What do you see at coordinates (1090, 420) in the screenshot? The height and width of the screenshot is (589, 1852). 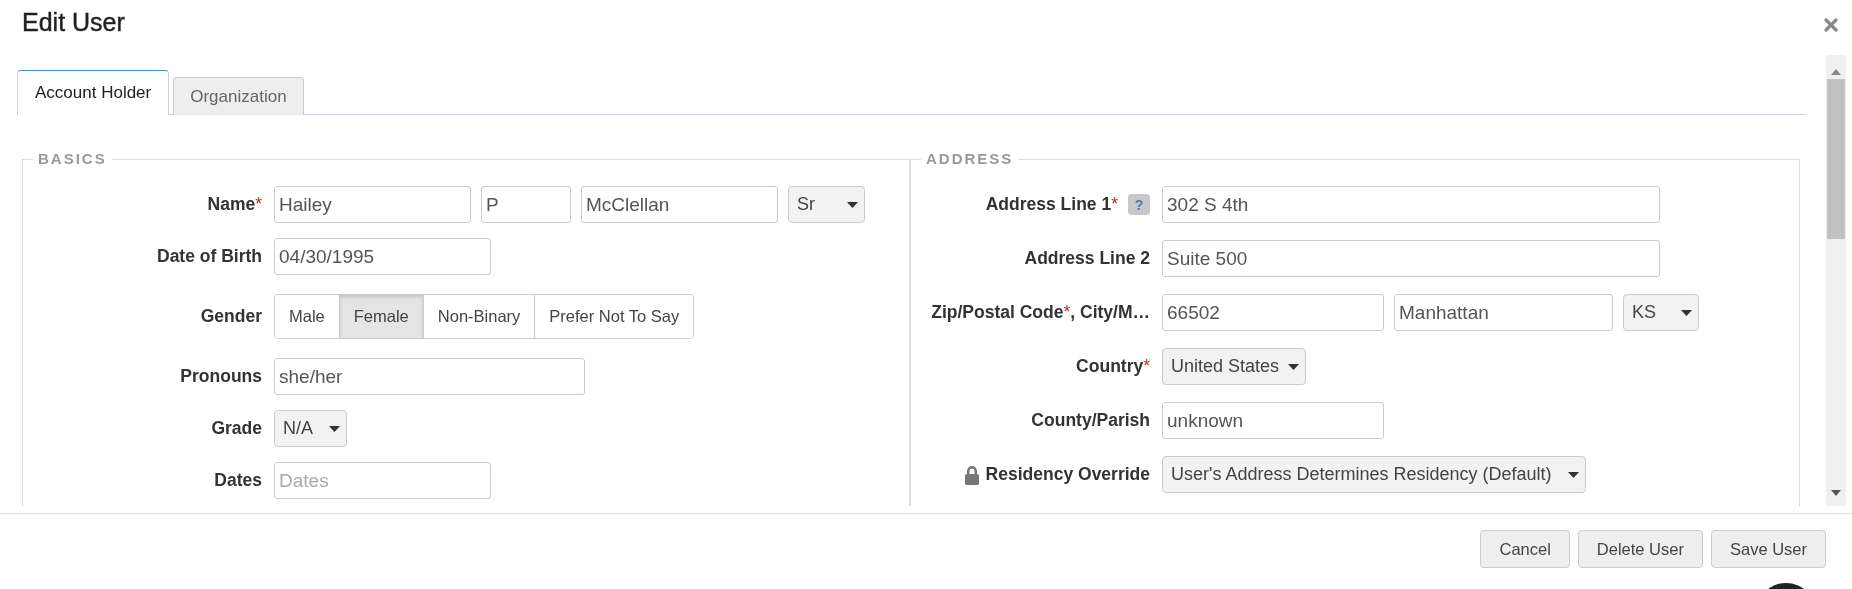 I see `field-label: County/Parish` at bounding box center [1090, 420].